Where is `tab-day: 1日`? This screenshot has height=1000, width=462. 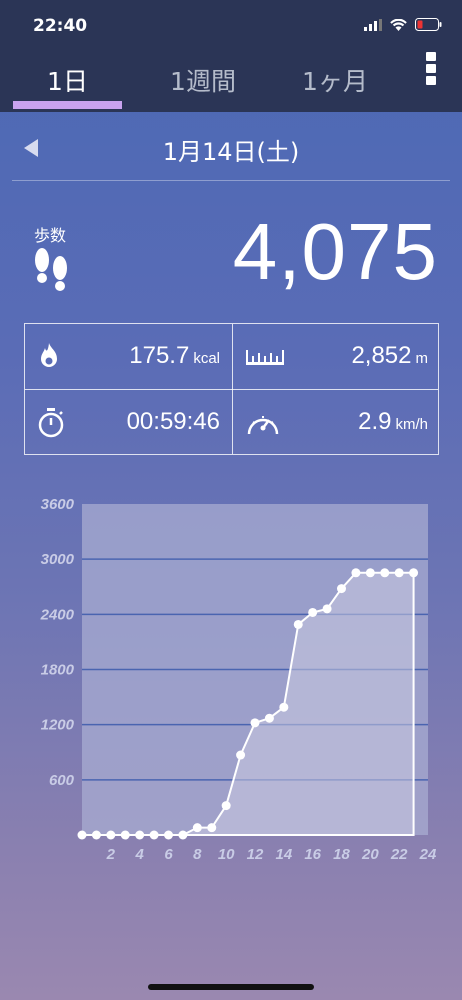 tab-day: 1日 is located at coordinates (67, 80).